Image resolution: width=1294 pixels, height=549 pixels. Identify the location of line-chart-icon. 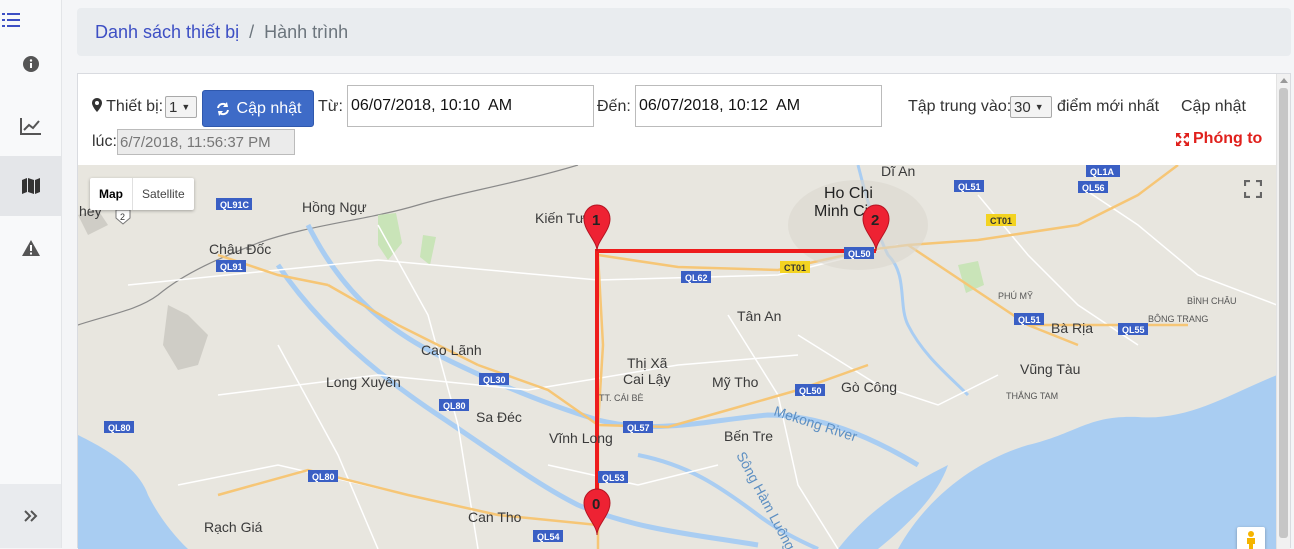
(30, 126).